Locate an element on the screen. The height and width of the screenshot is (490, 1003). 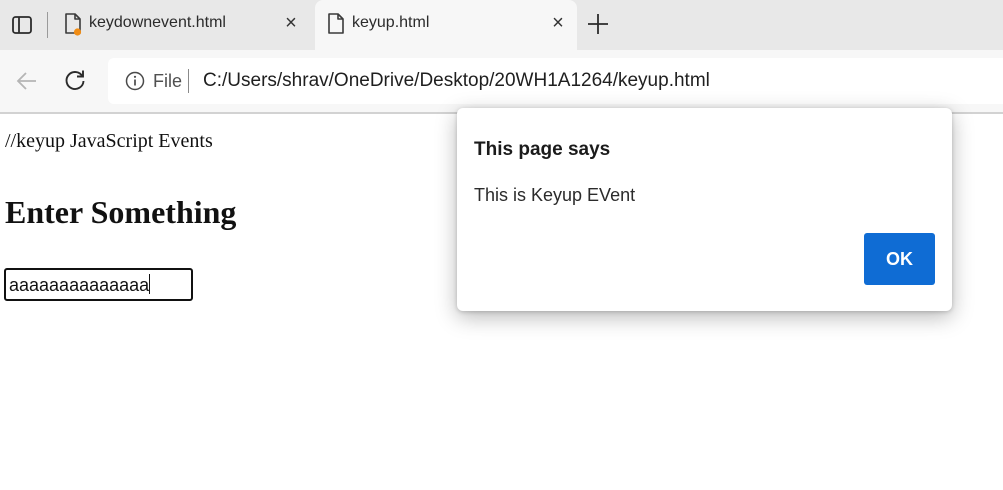
back-button is located at coordinates (27, 81).